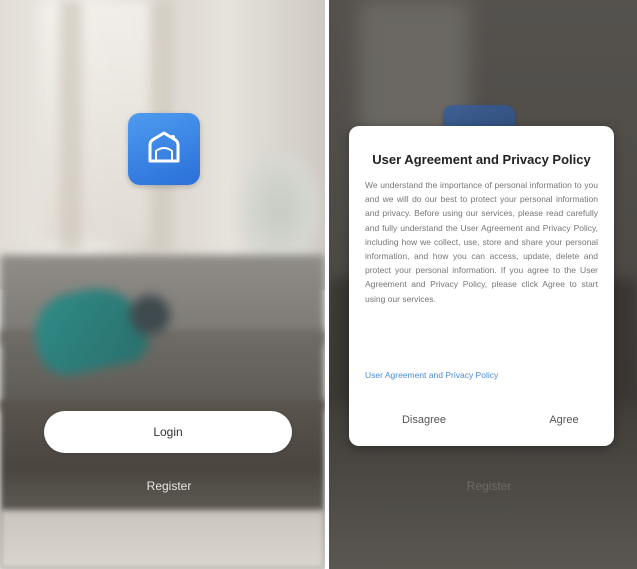  I want to click on dialog-actions: Disagree Agree, so click(481, 420).